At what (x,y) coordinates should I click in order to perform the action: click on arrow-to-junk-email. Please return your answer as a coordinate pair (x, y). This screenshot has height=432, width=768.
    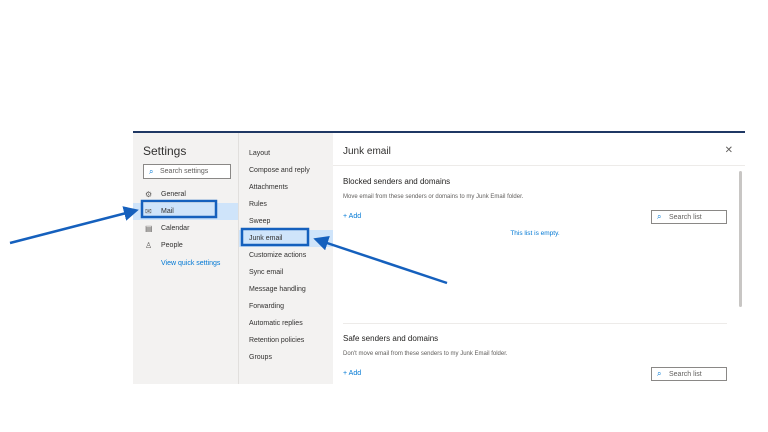
    Looking at the image, I should click on (380, 260).